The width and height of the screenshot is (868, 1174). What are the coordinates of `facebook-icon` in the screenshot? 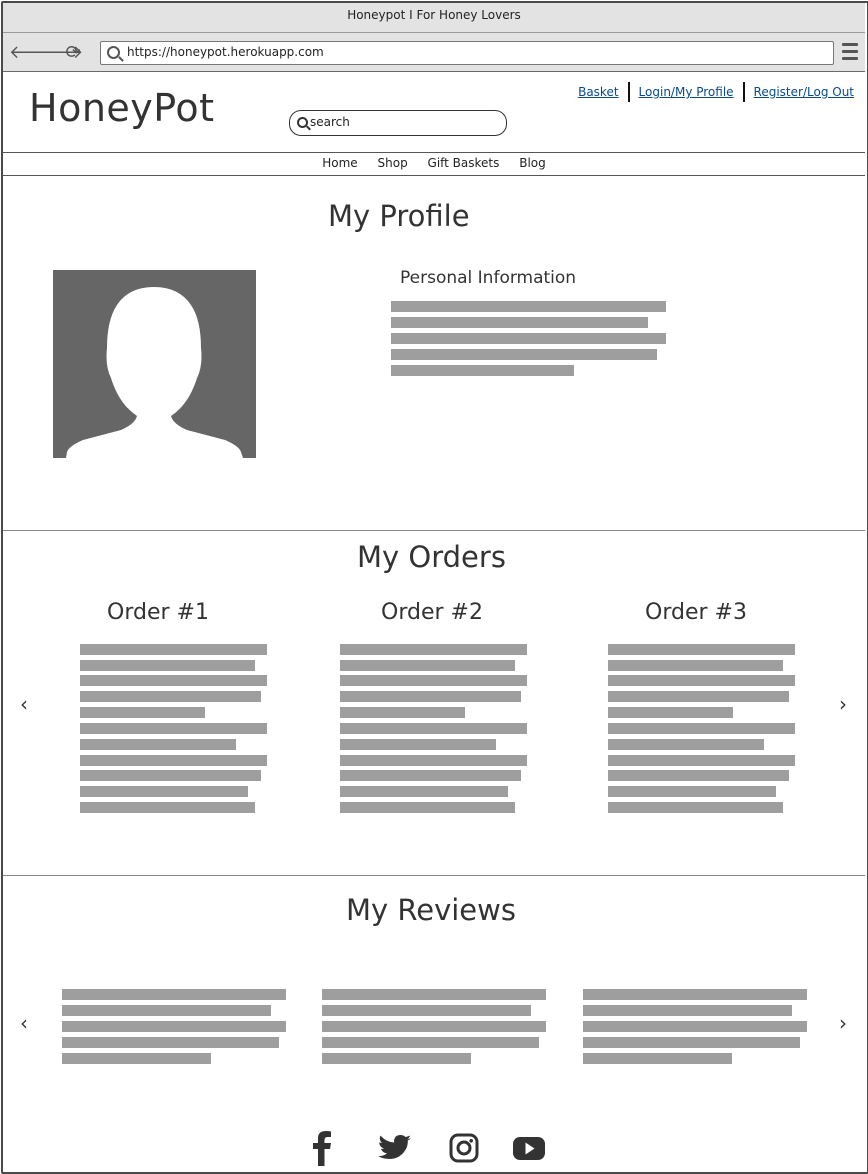 It's located at (323, 1148).